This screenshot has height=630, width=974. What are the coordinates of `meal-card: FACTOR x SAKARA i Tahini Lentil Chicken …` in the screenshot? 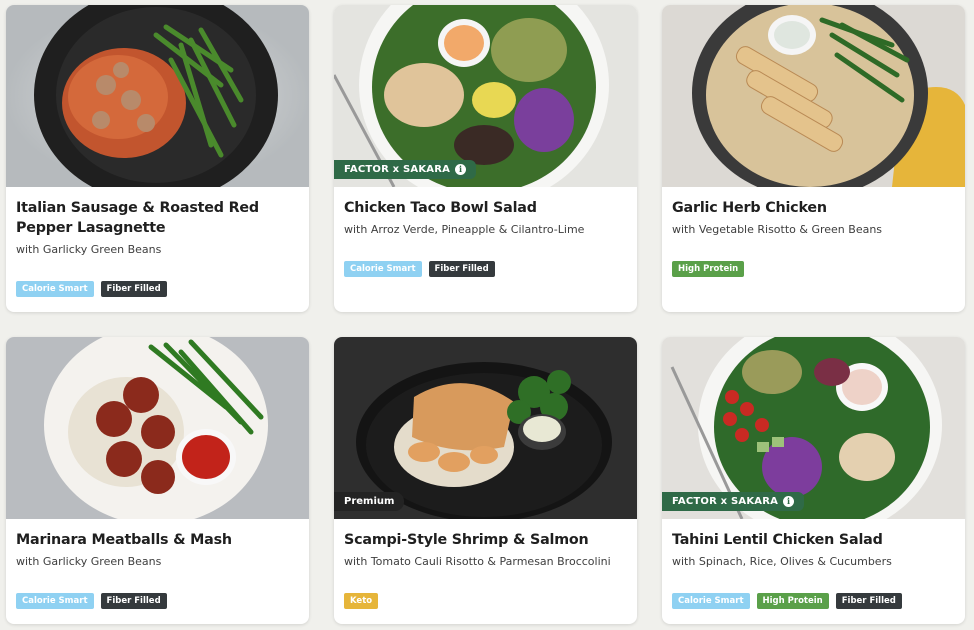 It's located at (813, 480).